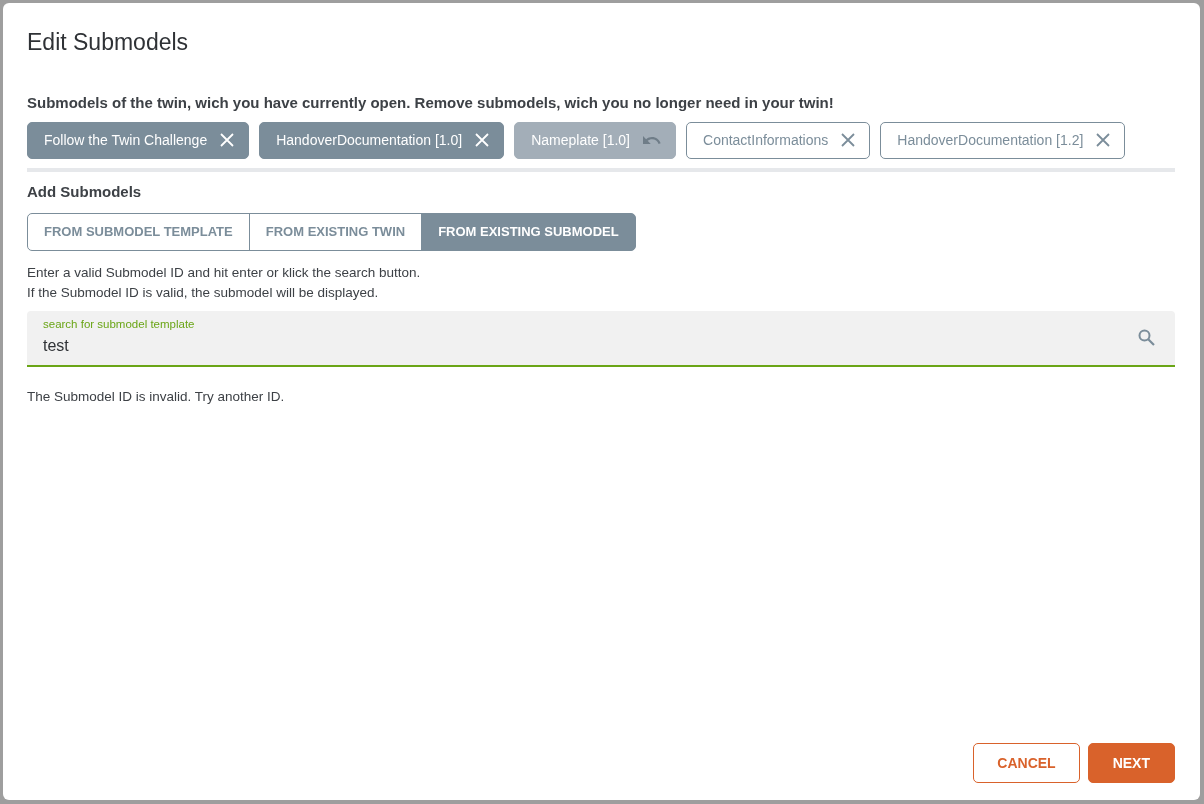 Image resolution: width=1204 pixels, height=804 pixels. I want to click on cancel-button: CANCEL, so click(1026, 763).